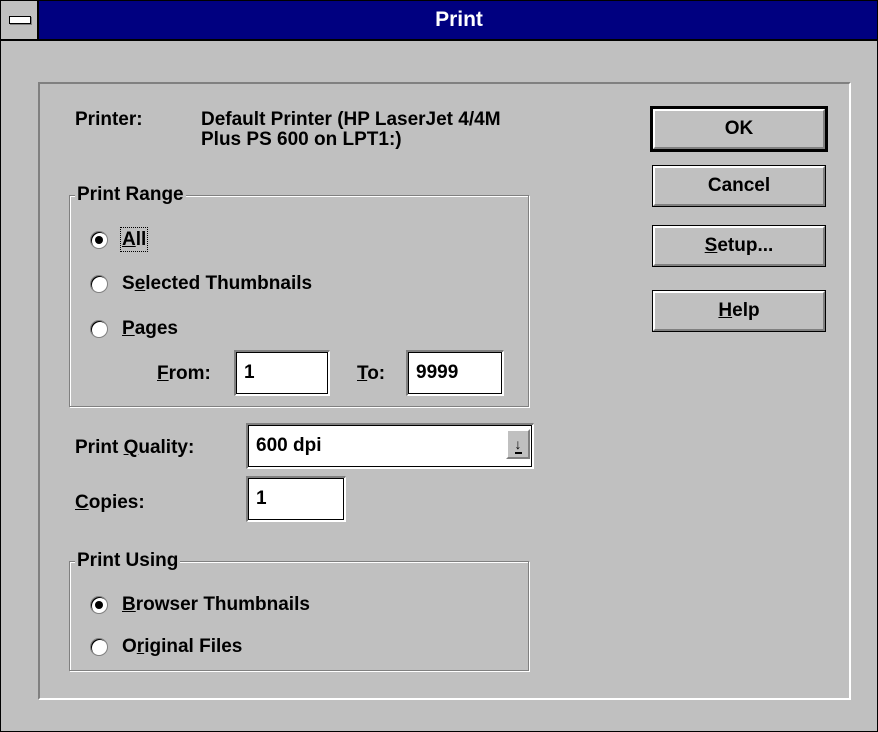 This screenshot has width=878, height=732. Describe the element at coordinates (459, 19) in the screenshot. I see `window-title: Print` at that location.